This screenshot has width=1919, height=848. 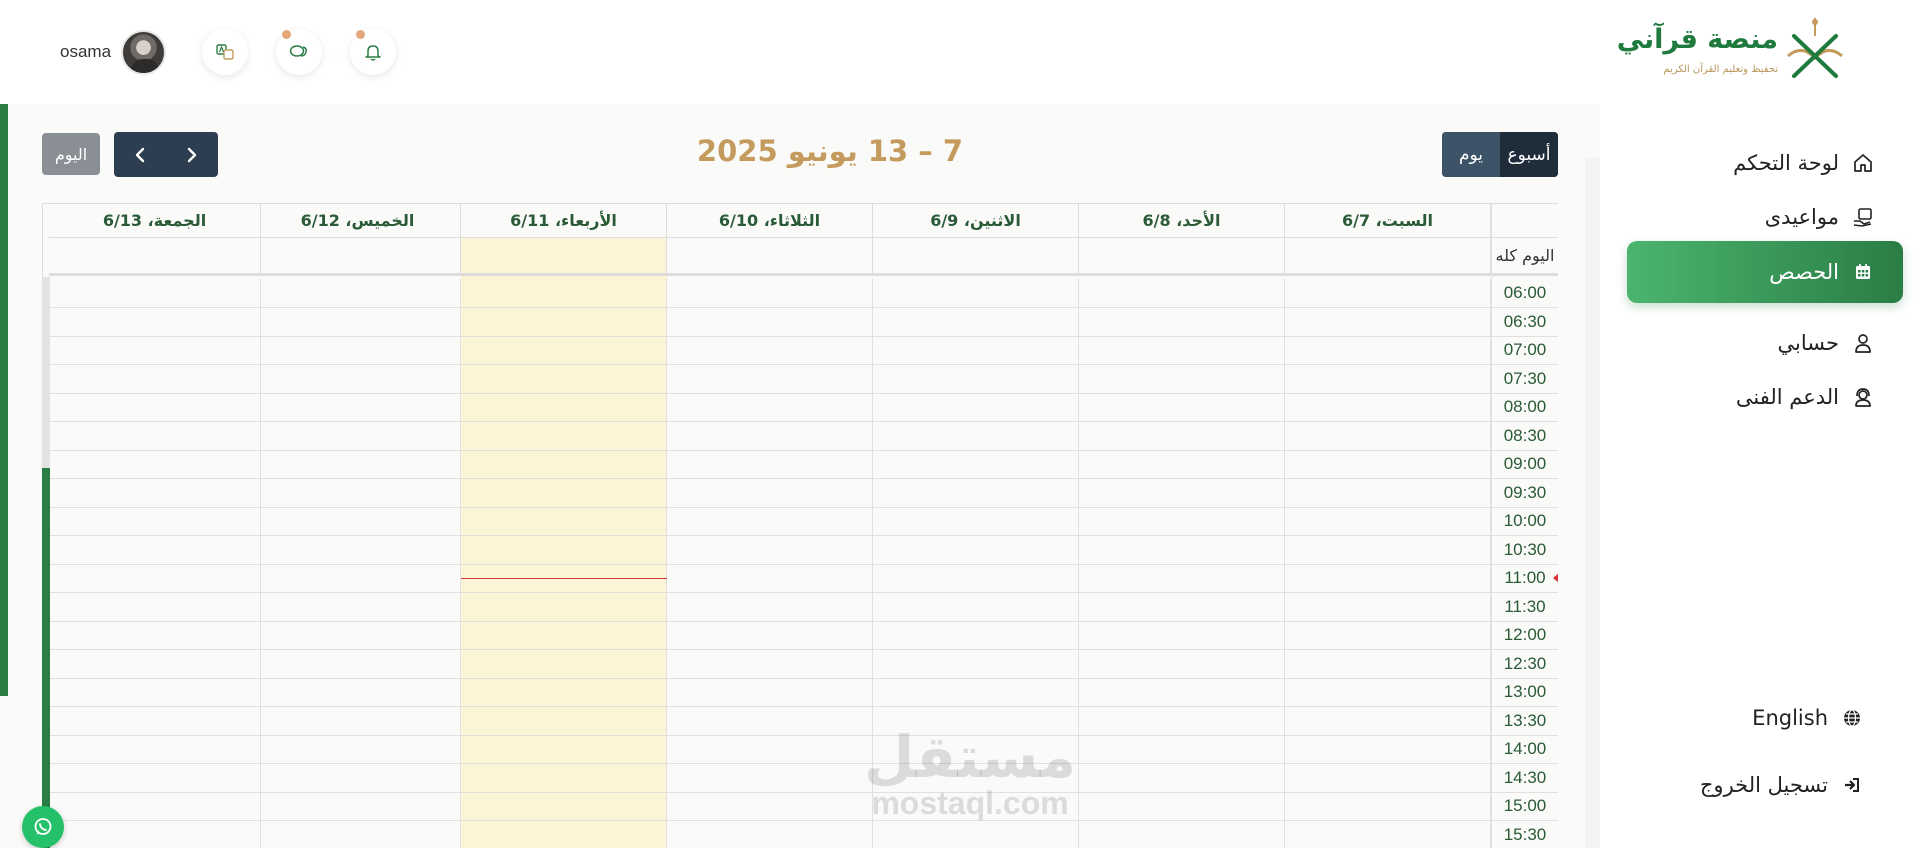 I want to click on globe-icon, so click(x=1852, y=718).